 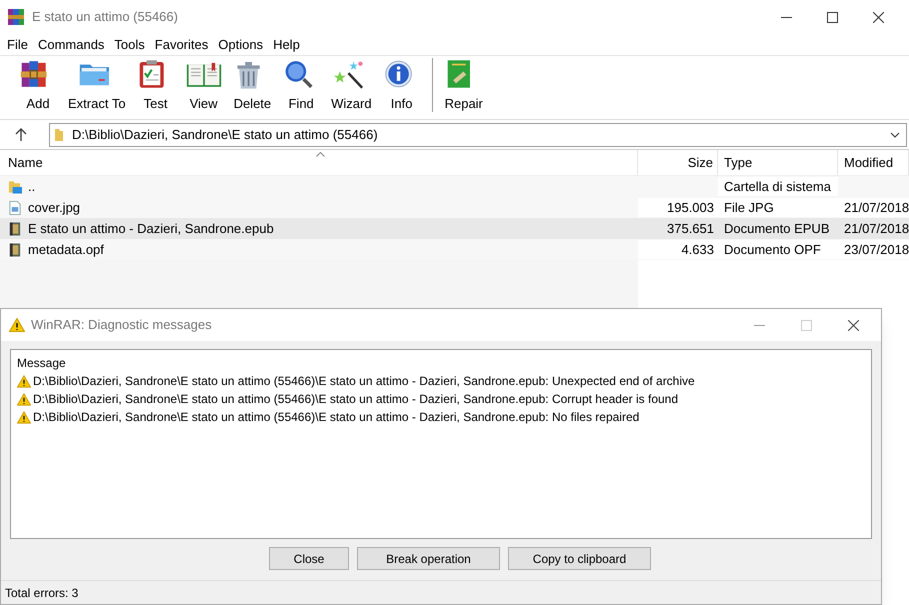 I want to click on dialog-title: WinRAR: Diagnostic messages, so click(x=121, y=325).